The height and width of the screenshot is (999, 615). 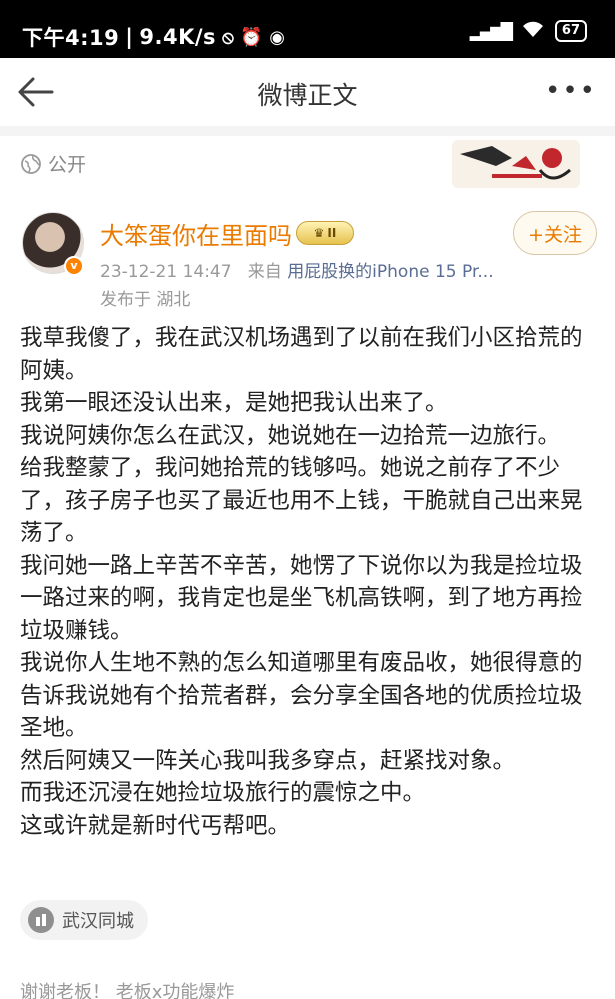 I want to click on divider, so click(x=307, y=131).